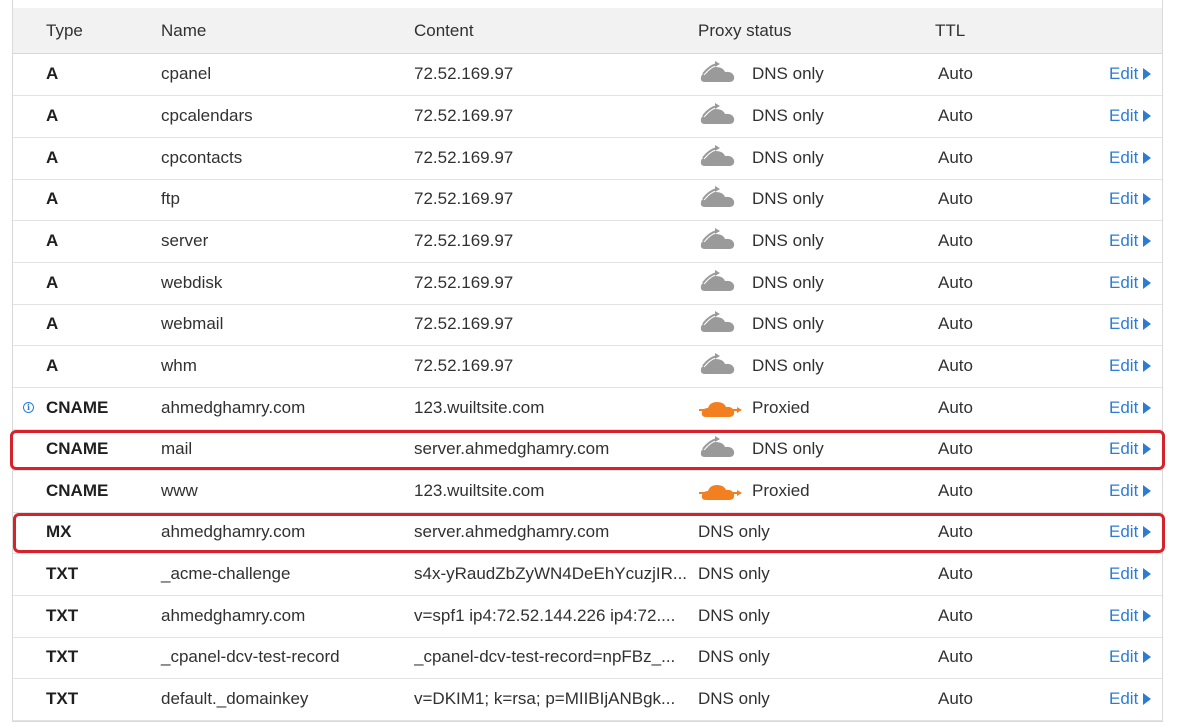  I want to click on table-row: Awhm 72.52.169.97 DNS only Auto Edit, so click(587, 367).